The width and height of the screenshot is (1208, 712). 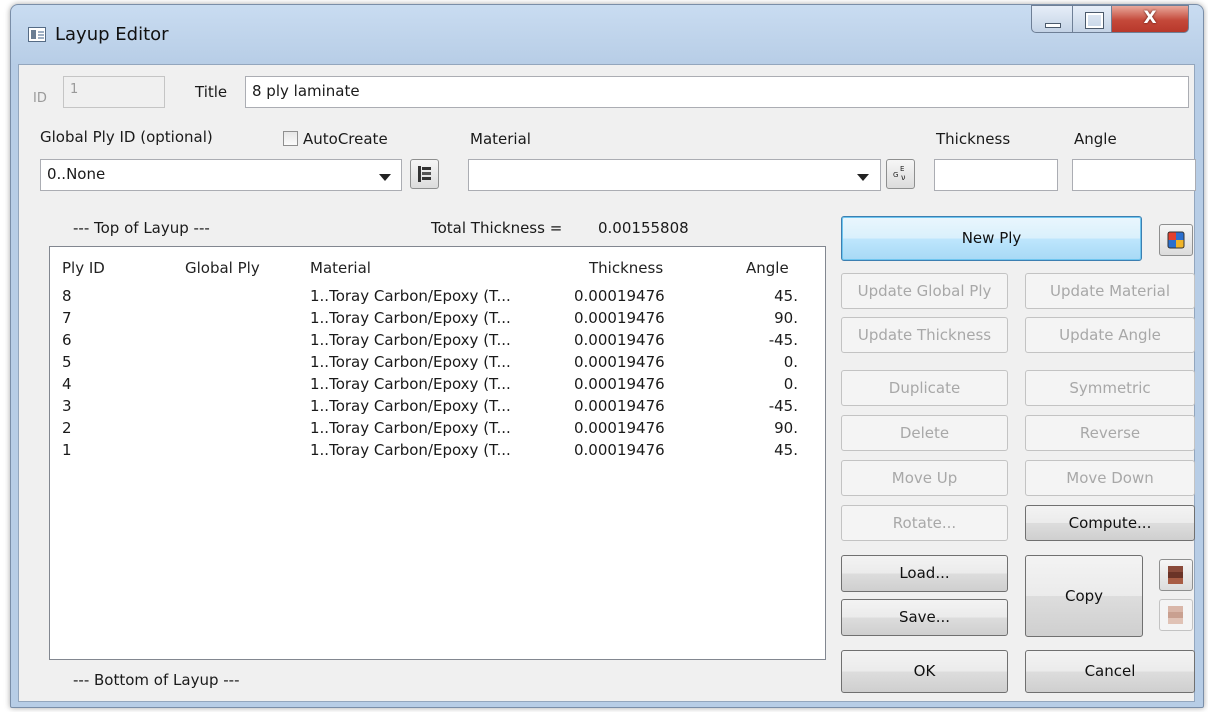 I want to click on move-down-button: Move Down, so click(x=1110, y=478).